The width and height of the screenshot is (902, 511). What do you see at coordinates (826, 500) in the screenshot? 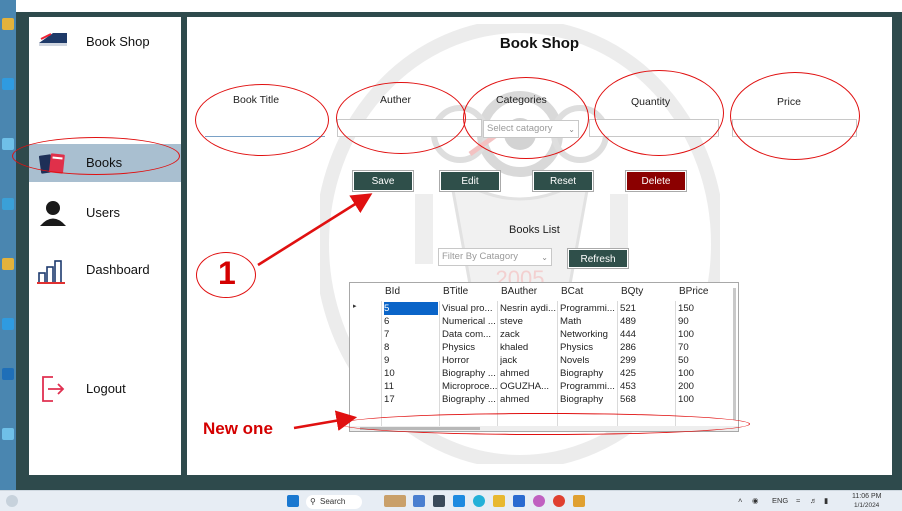
I see `battery-icon: ▮` at bounding box center [826, 500].